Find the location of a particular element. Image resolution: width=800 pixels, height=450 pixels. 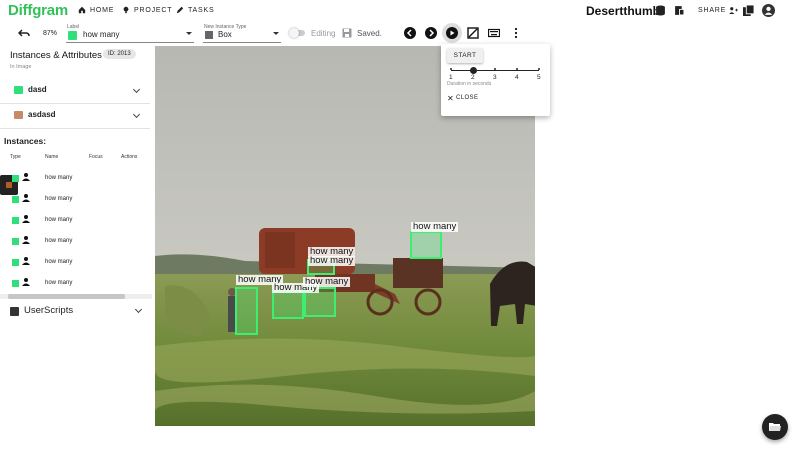

home-icon is located at coordinates (82, 10).